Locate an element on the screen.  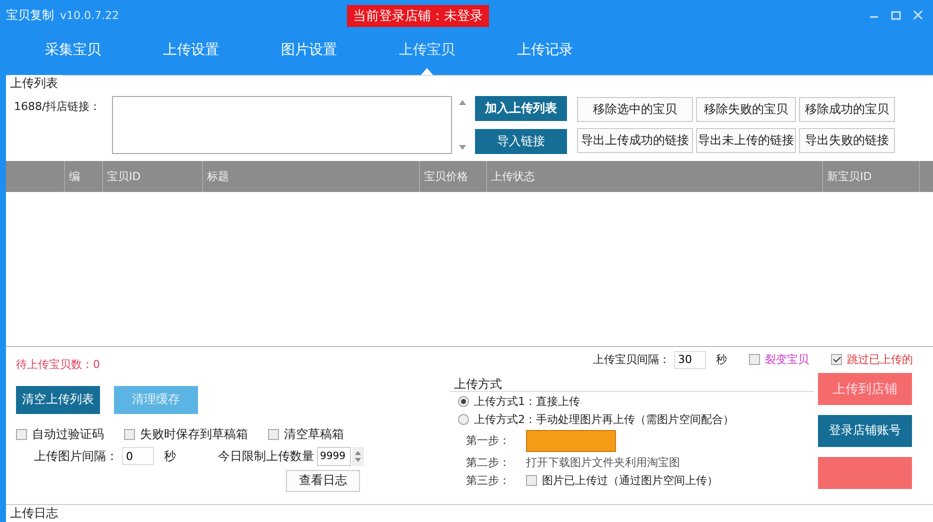
checkbox-label: 清空草稿箱 is located at coordinates (314, 434).